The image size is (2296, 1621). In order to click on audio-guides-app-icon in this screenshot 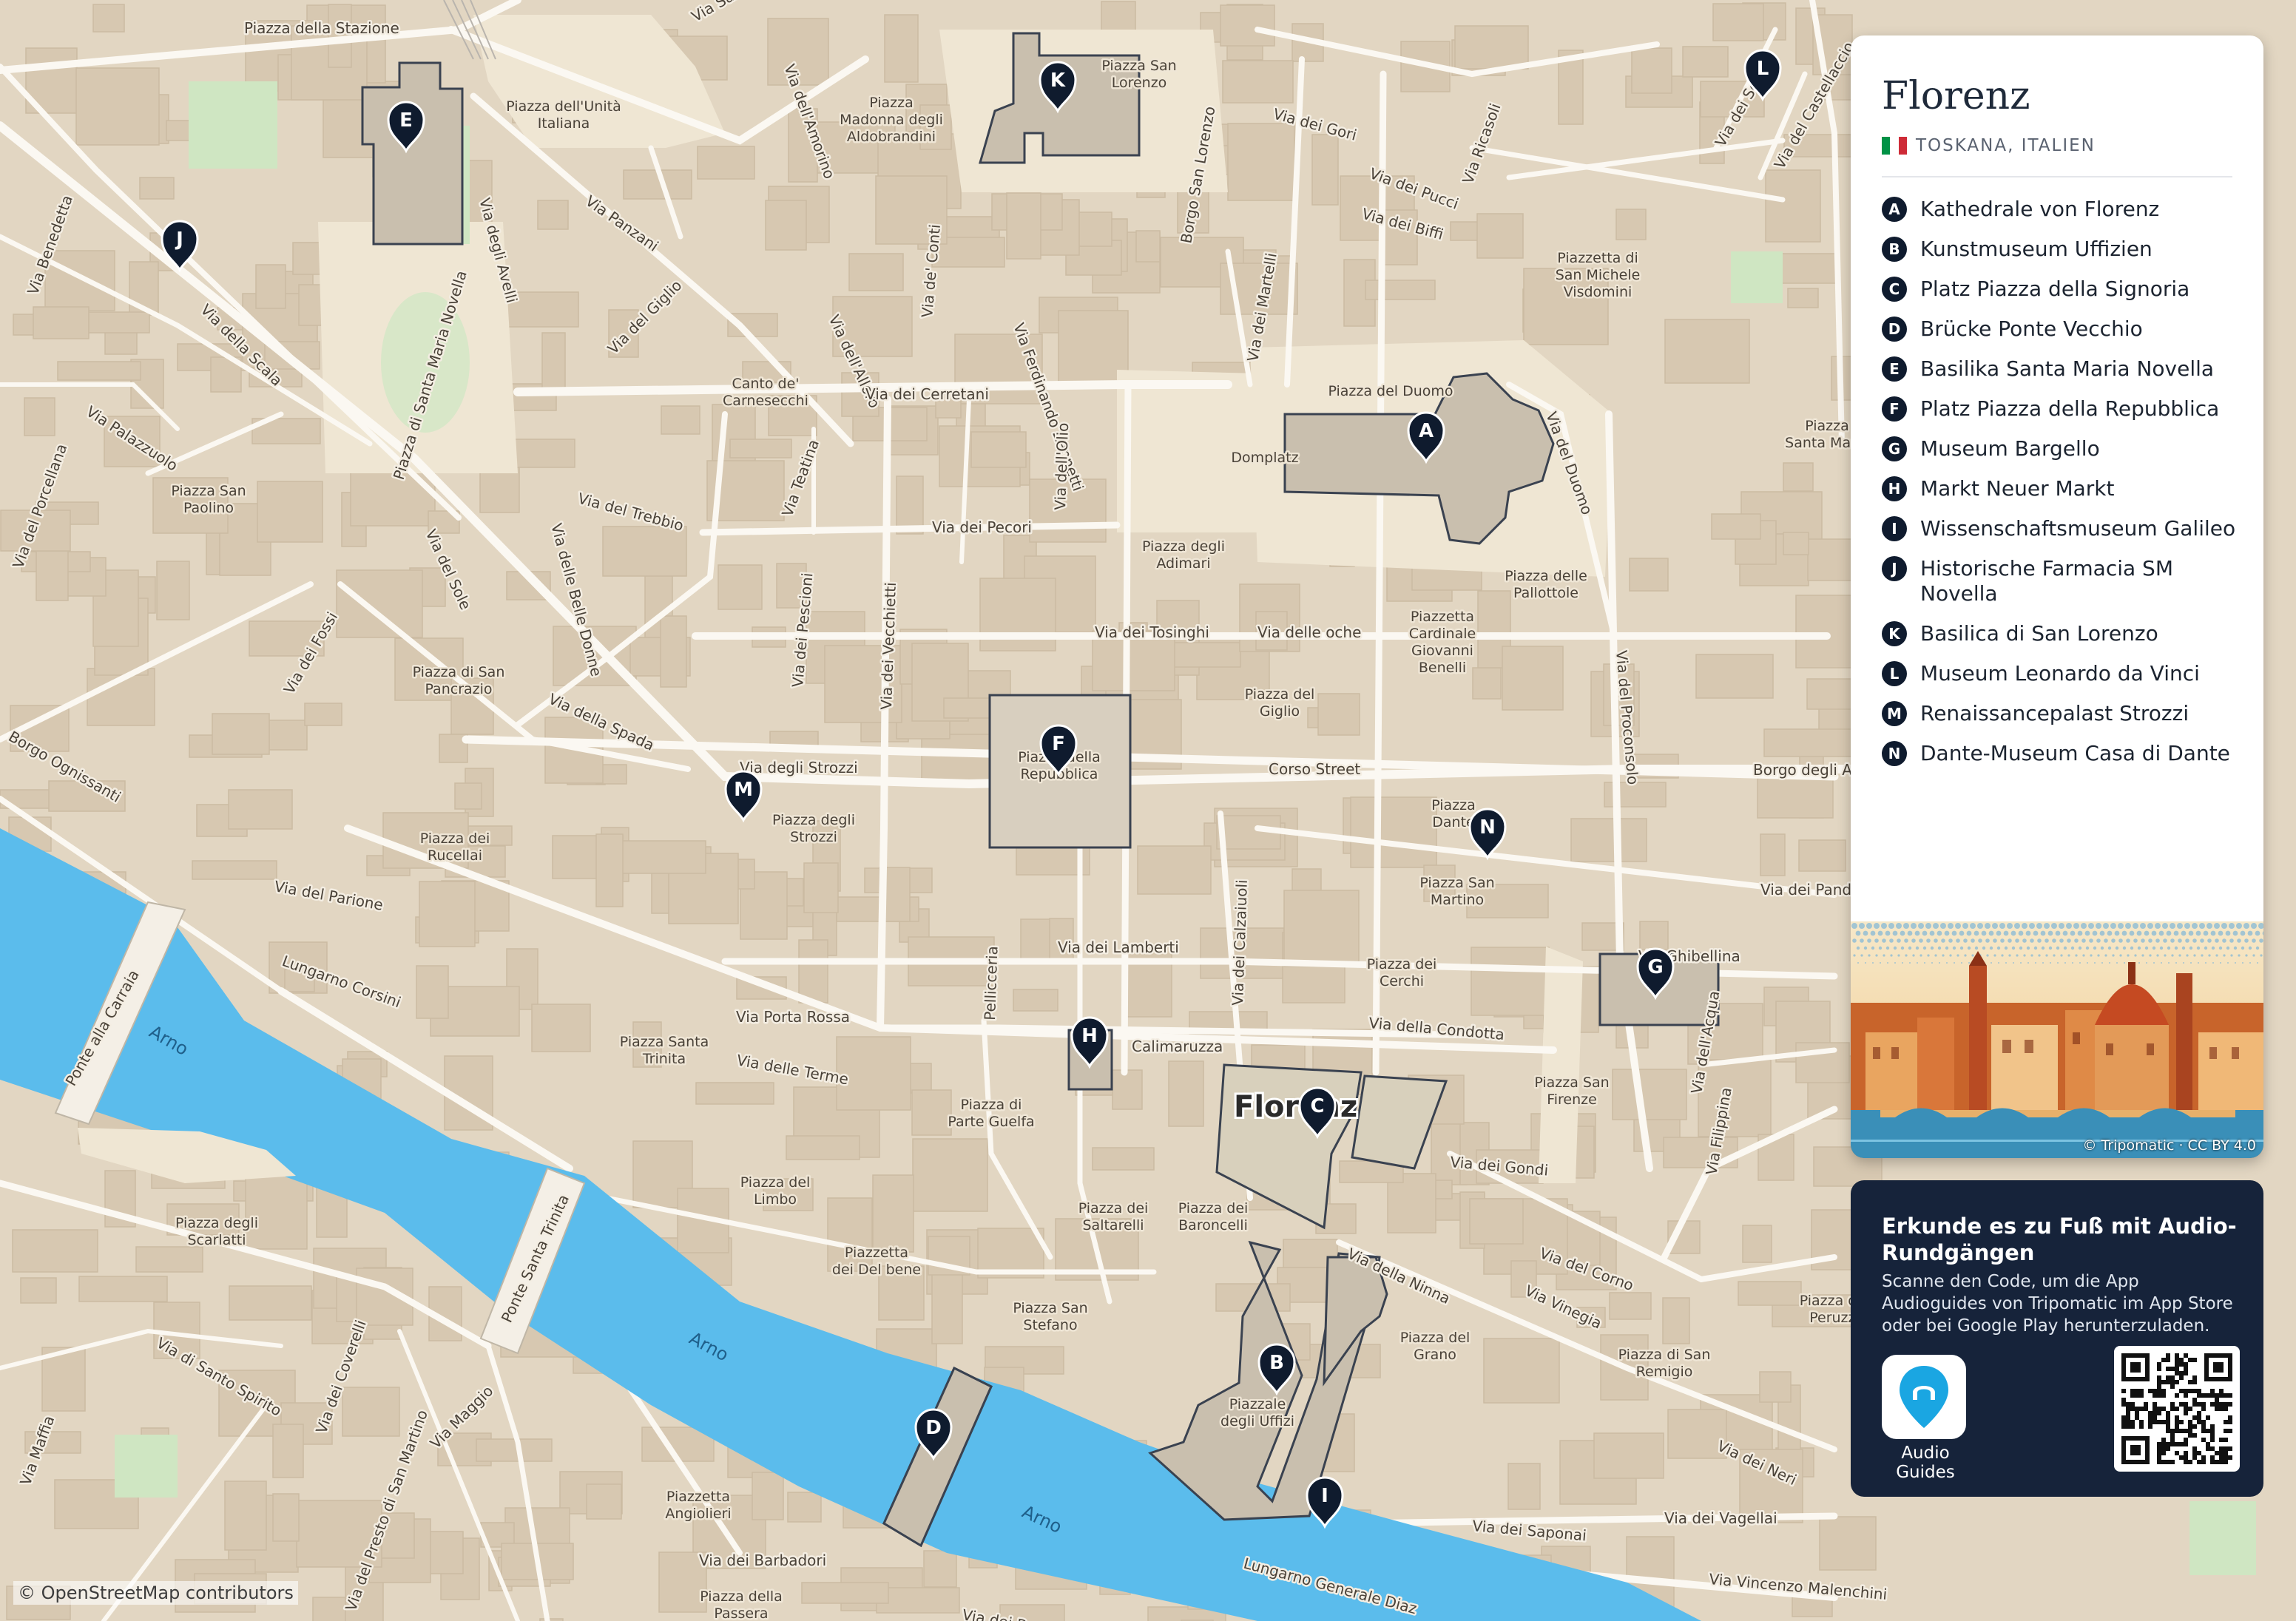, I will do `click(1924, 1397)`.